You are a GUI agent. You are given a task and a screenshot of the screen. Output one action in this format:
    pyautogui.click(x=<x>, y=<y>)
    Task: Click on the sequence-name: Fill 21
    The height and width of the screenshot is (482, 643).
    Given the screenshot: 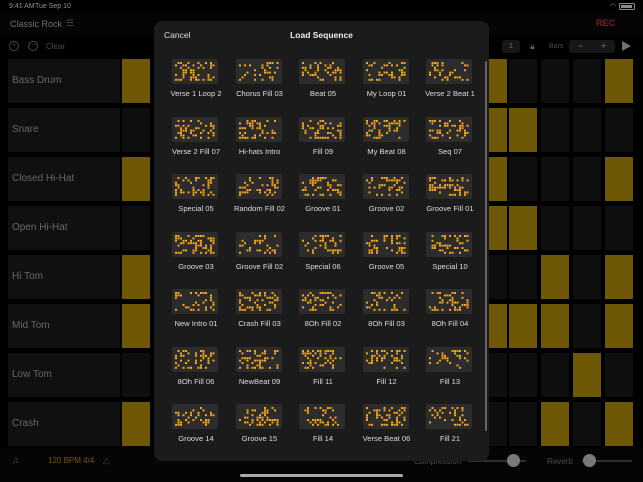 What is the action you would take?
    pyautogui.click(x=450, y=438)
    